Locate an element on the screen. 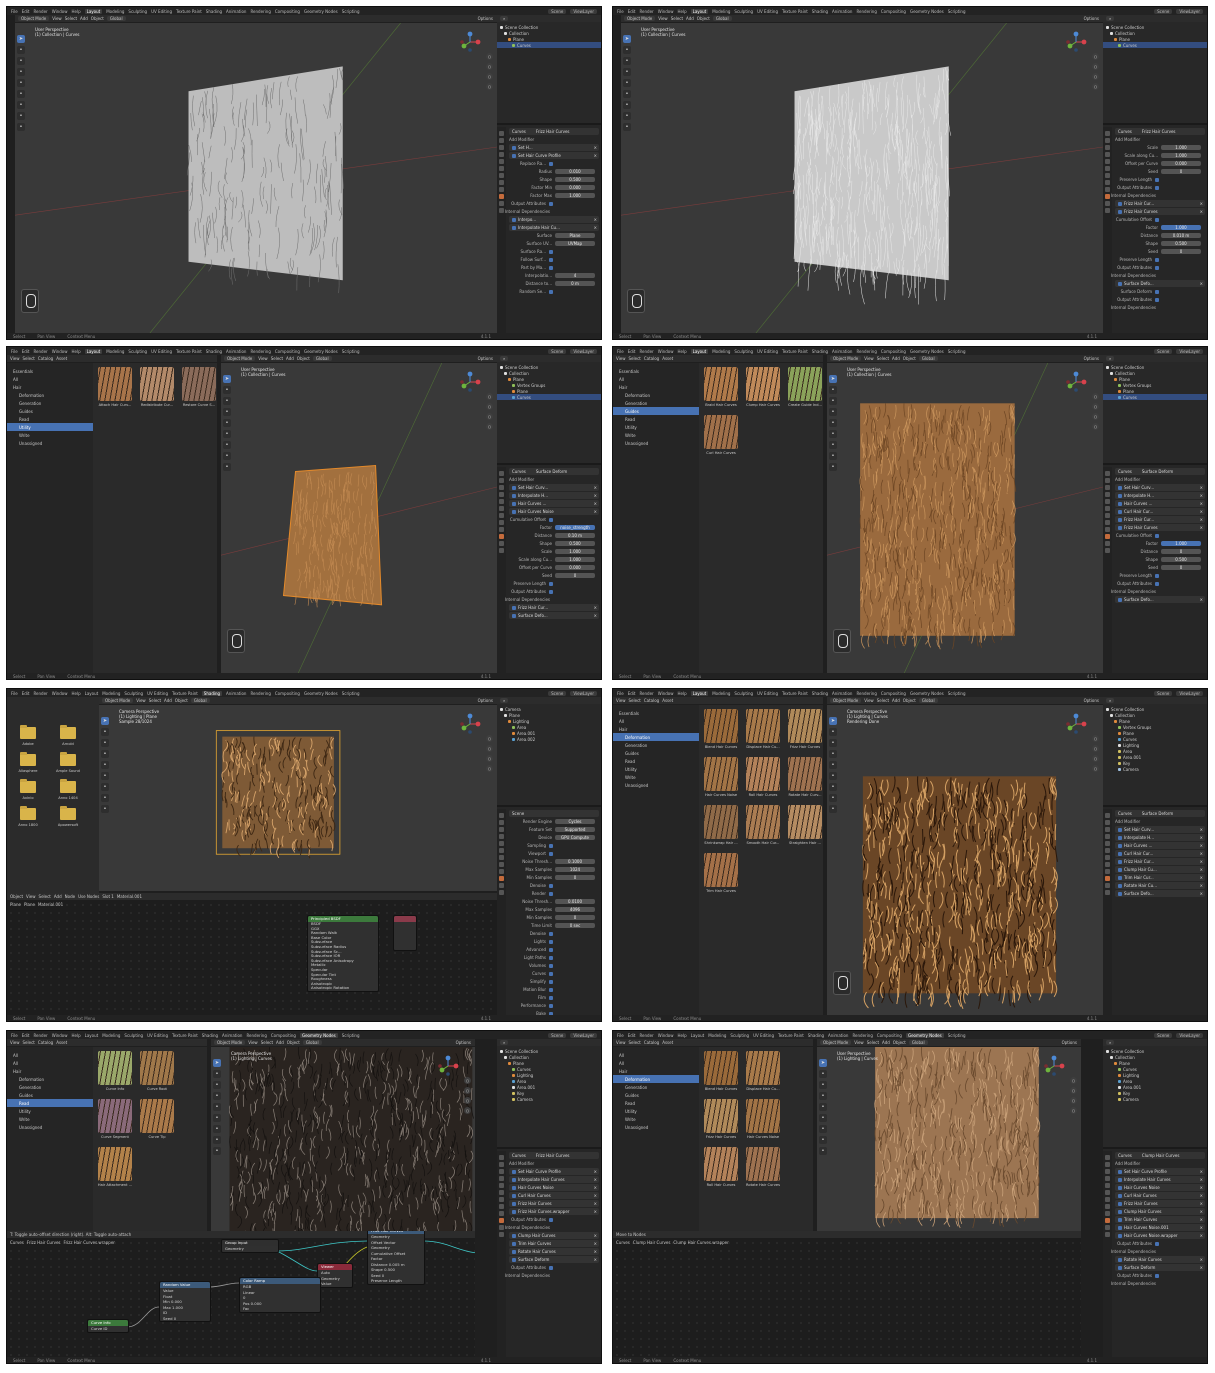 This screenshot has height=1373, width=1215. modifier-header: Rotate Hair Curves × is located at coordinates (1160, 1259).